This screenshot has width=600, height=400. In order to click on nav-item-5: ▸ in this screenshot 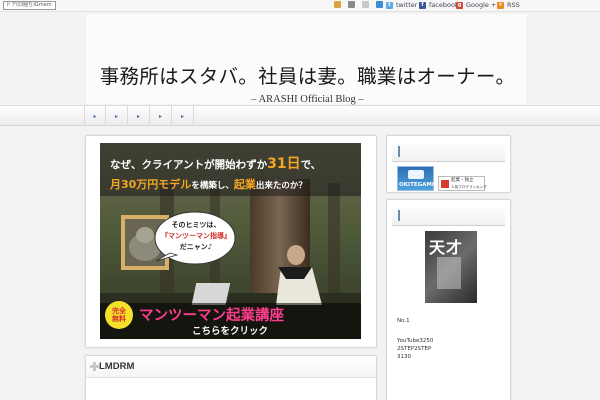, I will do `click(183, 116)`.